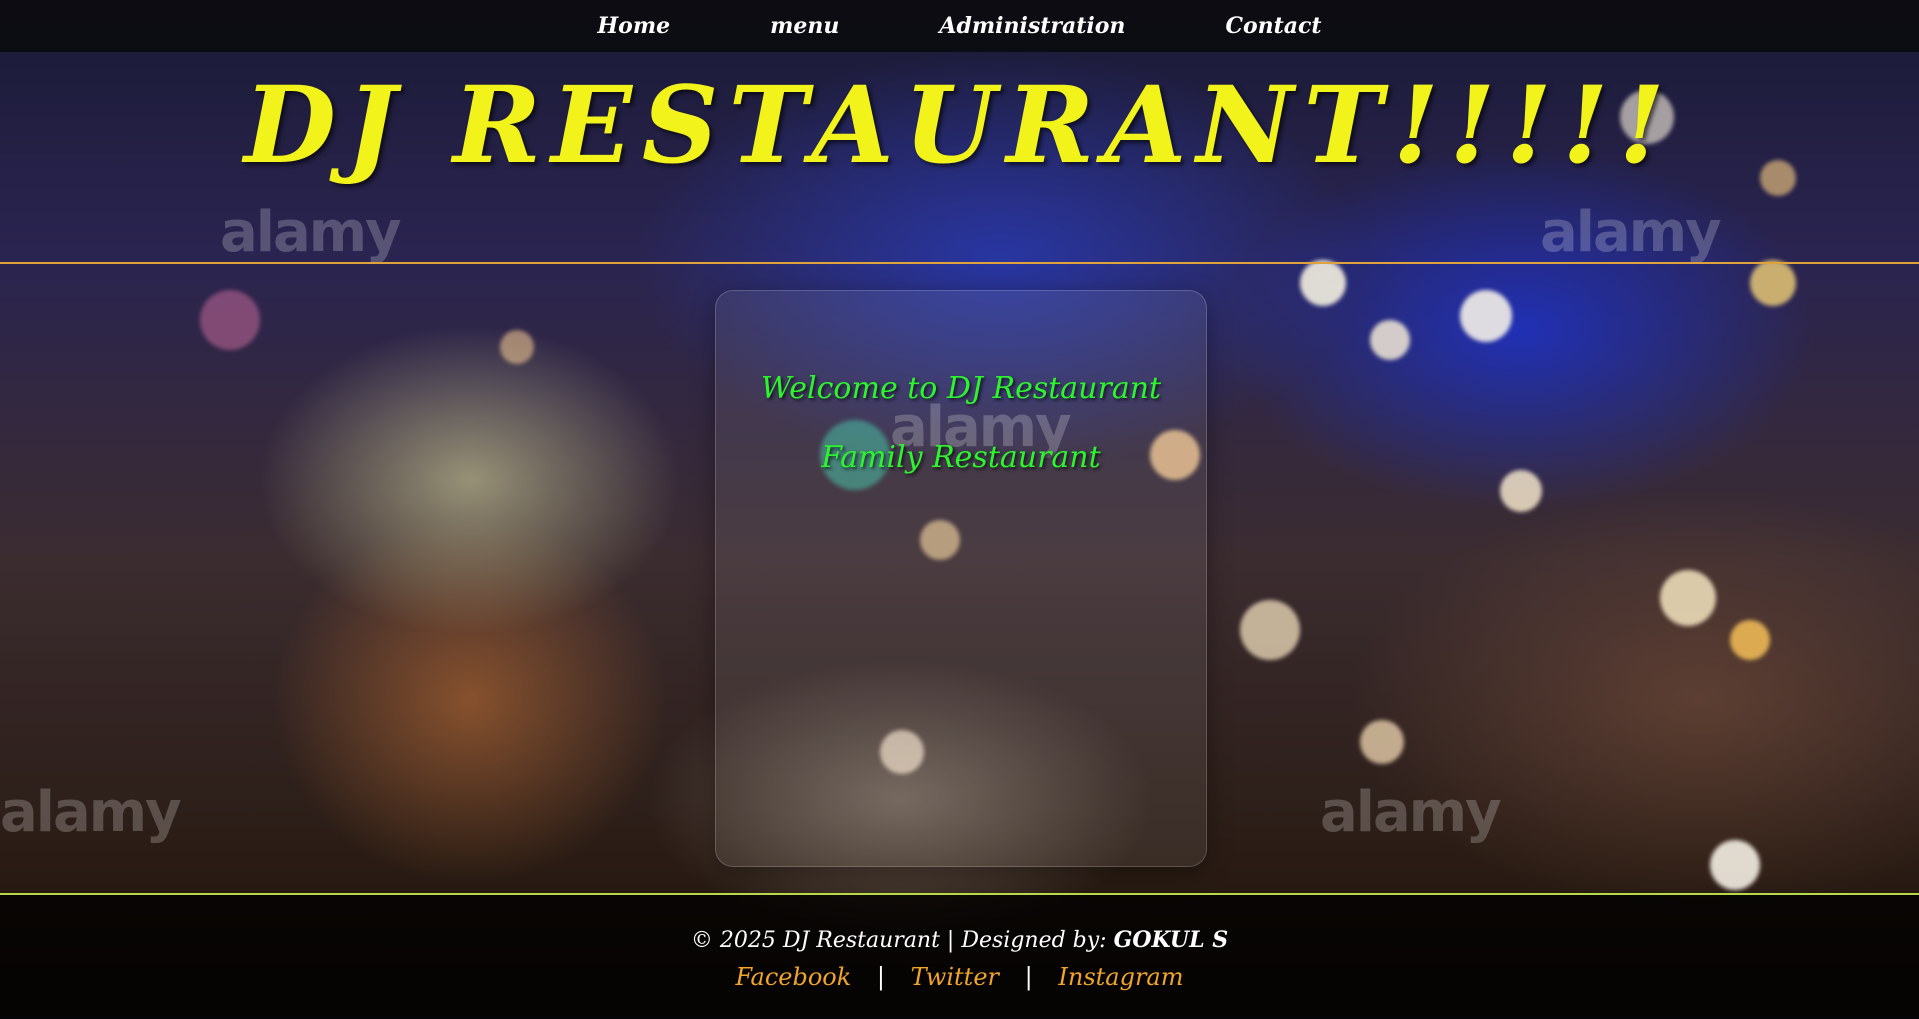 This screenshot has height=1019, width=1919. Describe the element at coordinates (794, 977) in the screenshot. I see `facebook-link: Facebook` at that location.